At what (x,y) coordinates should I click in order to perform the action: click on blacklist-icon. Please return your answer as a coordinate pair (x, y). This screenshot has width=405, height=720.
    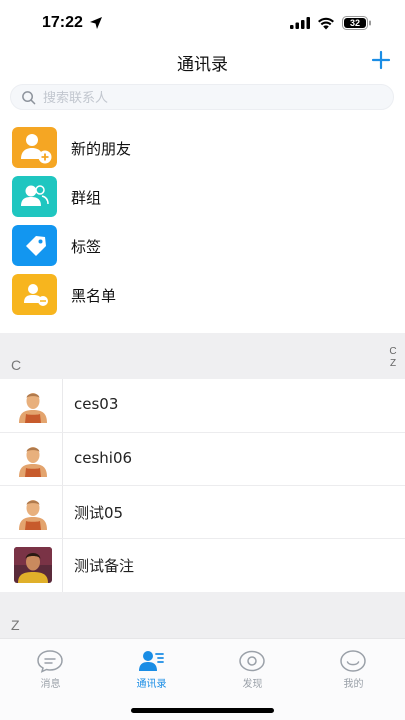
    Looking at the image, I should click on (34, 294).